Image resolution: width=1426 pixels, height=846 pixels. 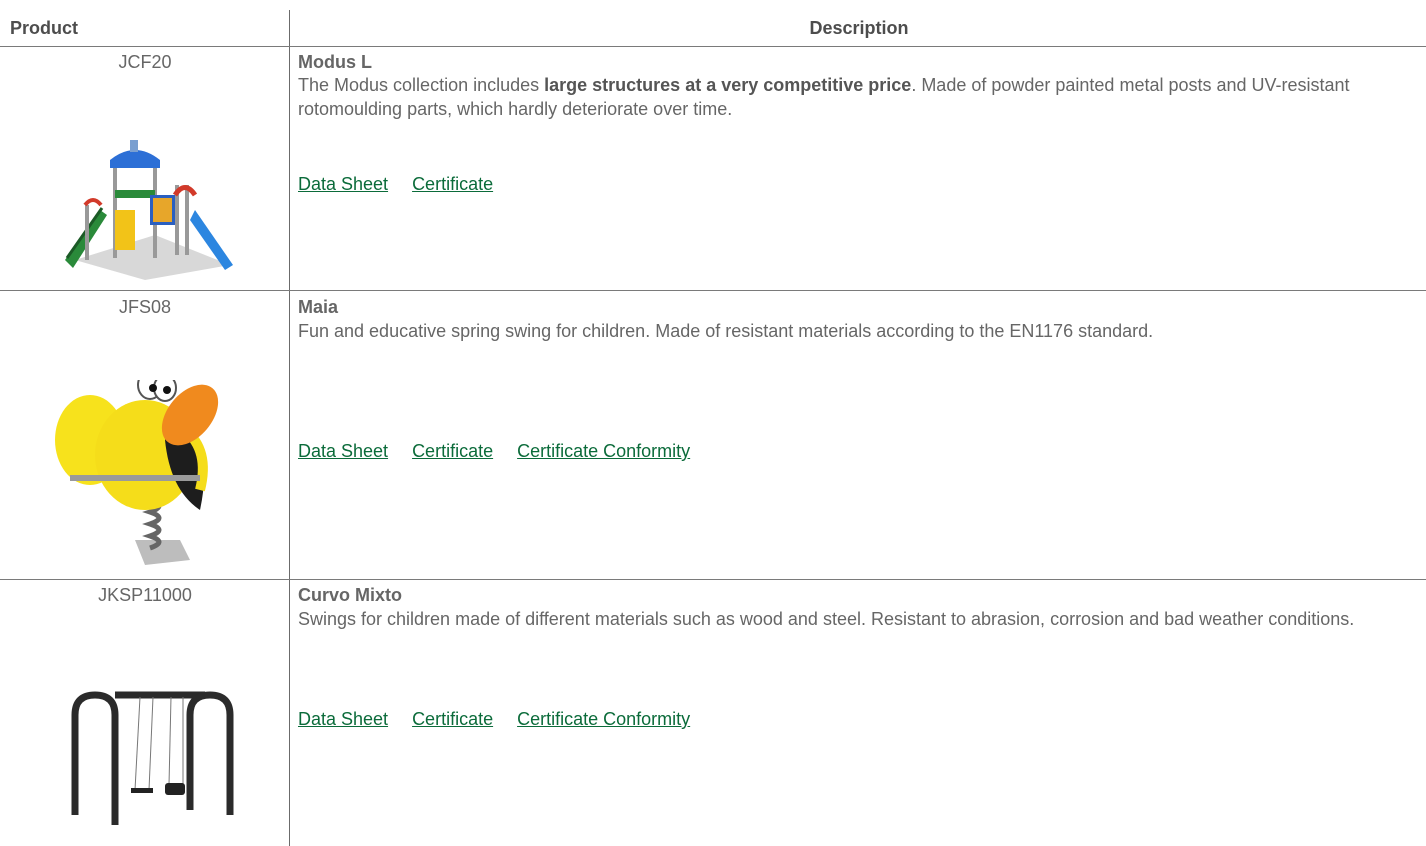 What do you see at coordinates (335, 62) in the screenshot?
I see `product-name: Modus L` at bounding box center [335, 62].